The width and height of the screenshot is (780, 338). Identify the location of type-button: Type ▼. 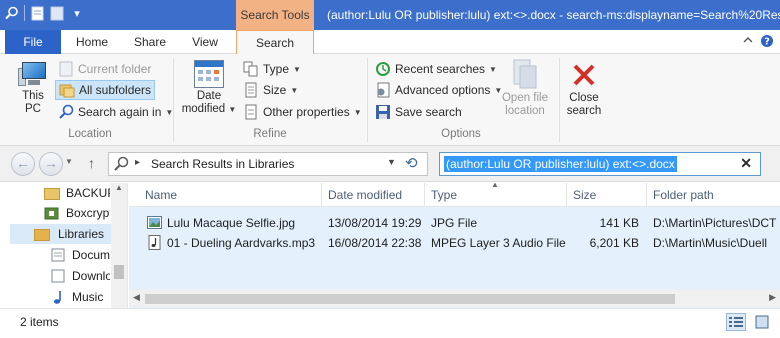
(272, 69).